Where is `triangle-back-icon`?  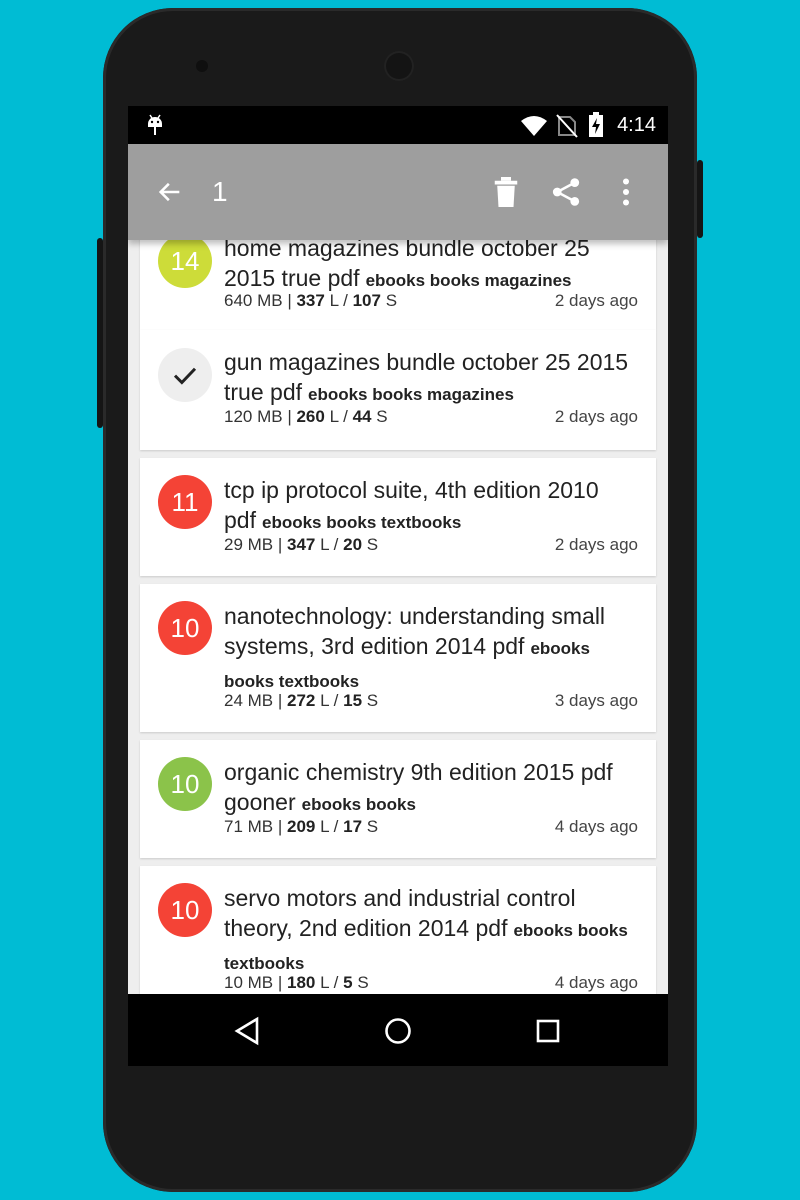 triangle-back-icon is located at coordinates (247, 1031).